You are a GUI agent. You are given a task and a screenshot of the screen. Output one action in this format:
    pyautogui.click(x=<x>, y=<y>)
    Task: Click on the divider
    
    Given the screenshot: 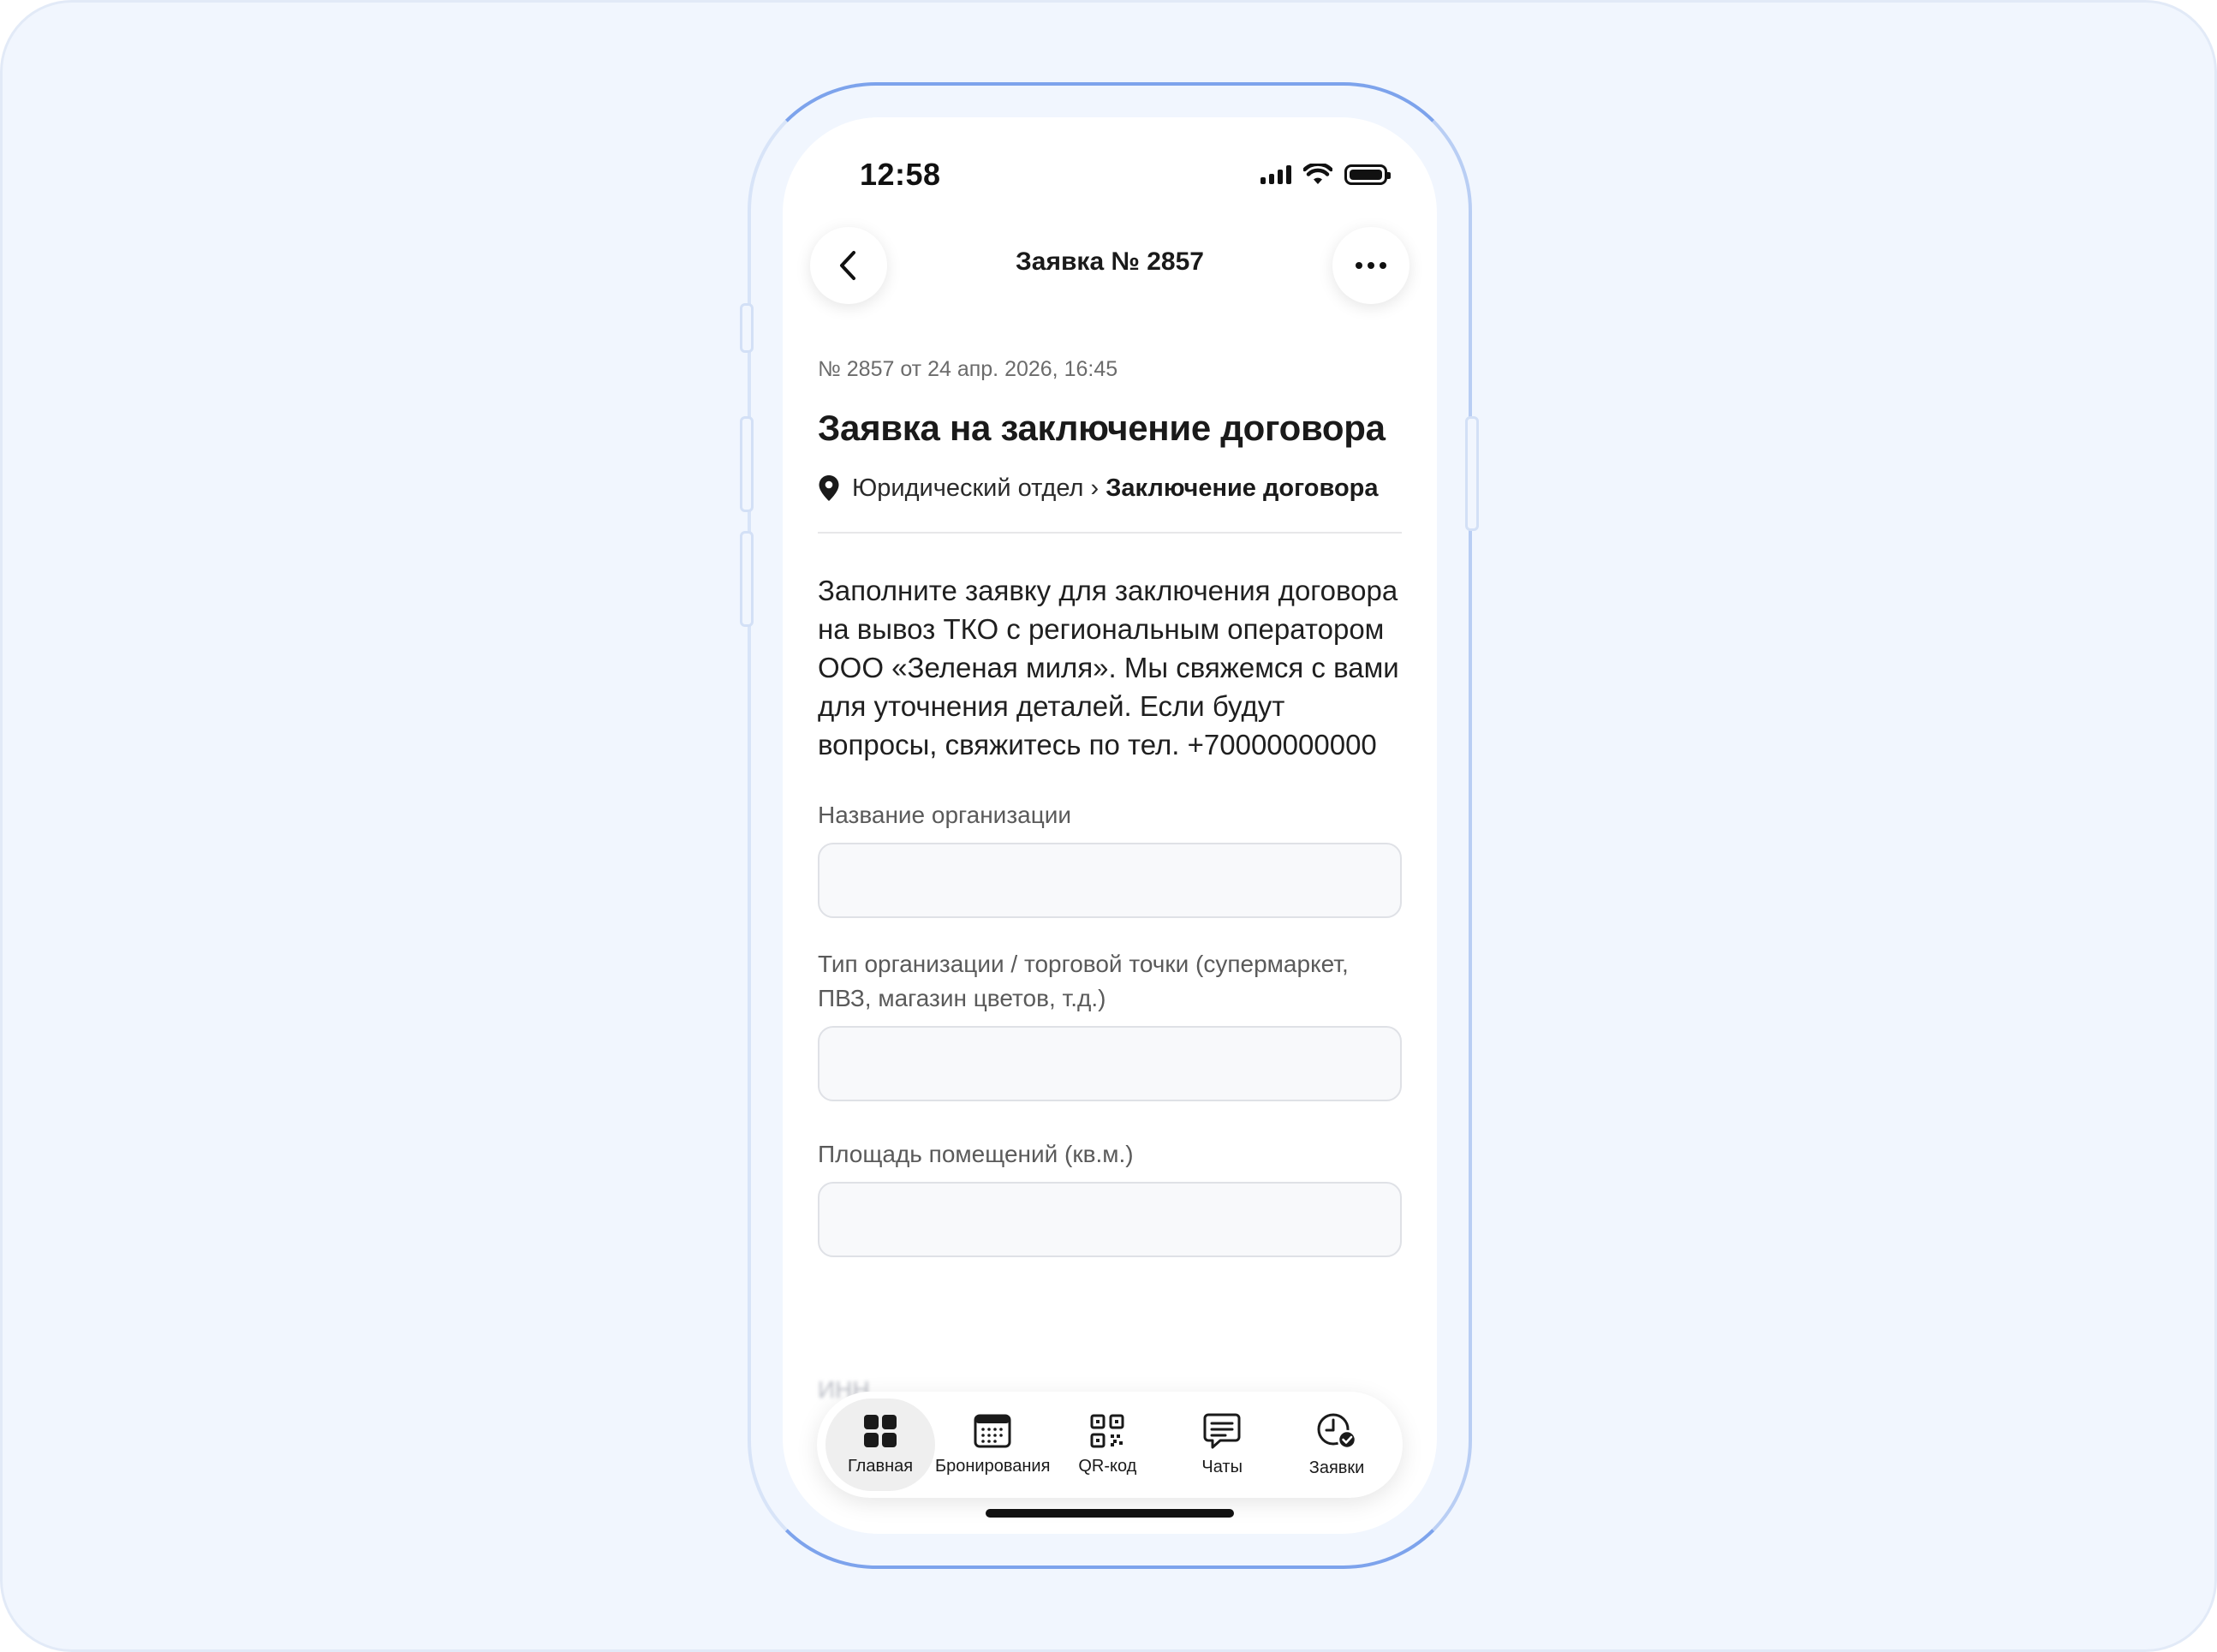 What is the action you would take?
    pyautogui.click(x=1110, y=533)
    